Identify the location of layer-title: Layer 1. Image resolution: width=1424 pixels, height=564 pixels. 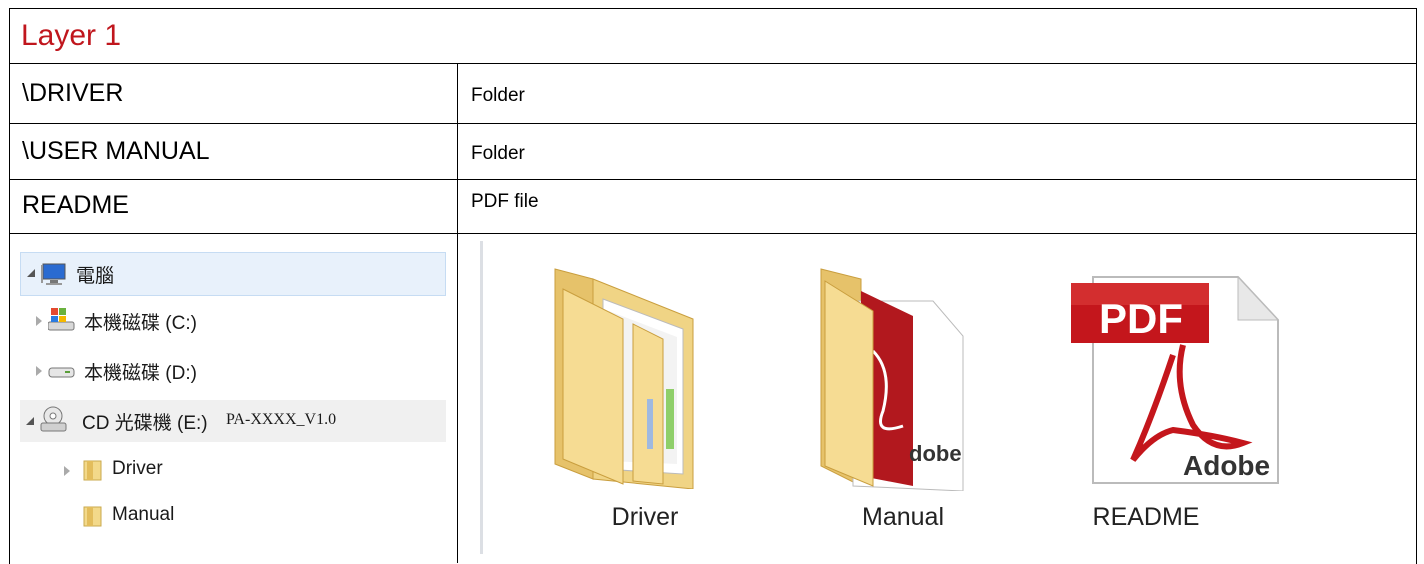
(71, 35).